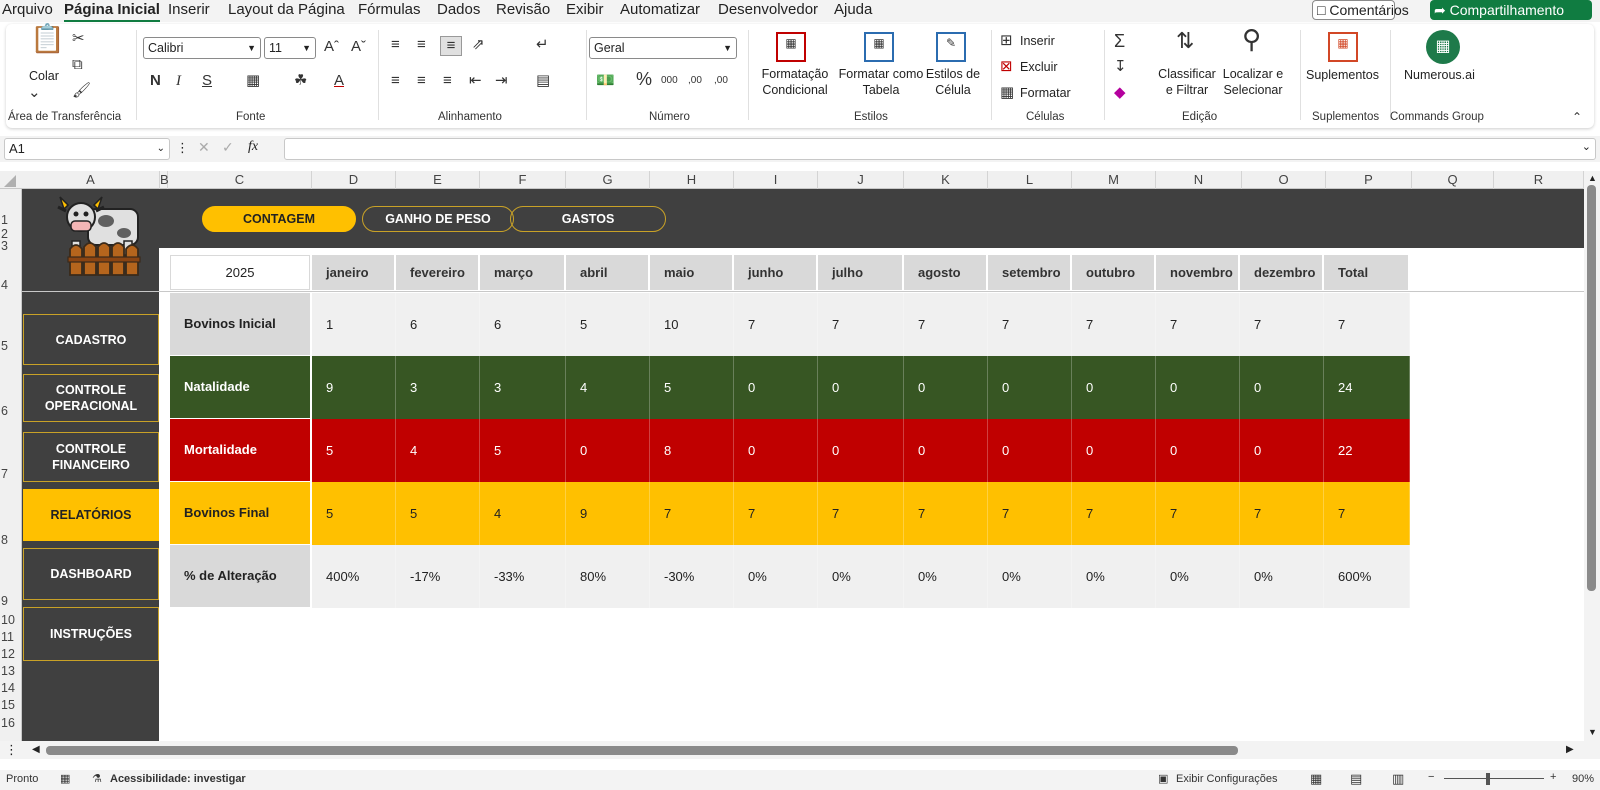 The height and width of the screenshot is (790, 1600). What do you see at coordinates (642, 750) in the screenshot?
I see `horizontal-scroll-thumb` at bounding box center [642, 750].